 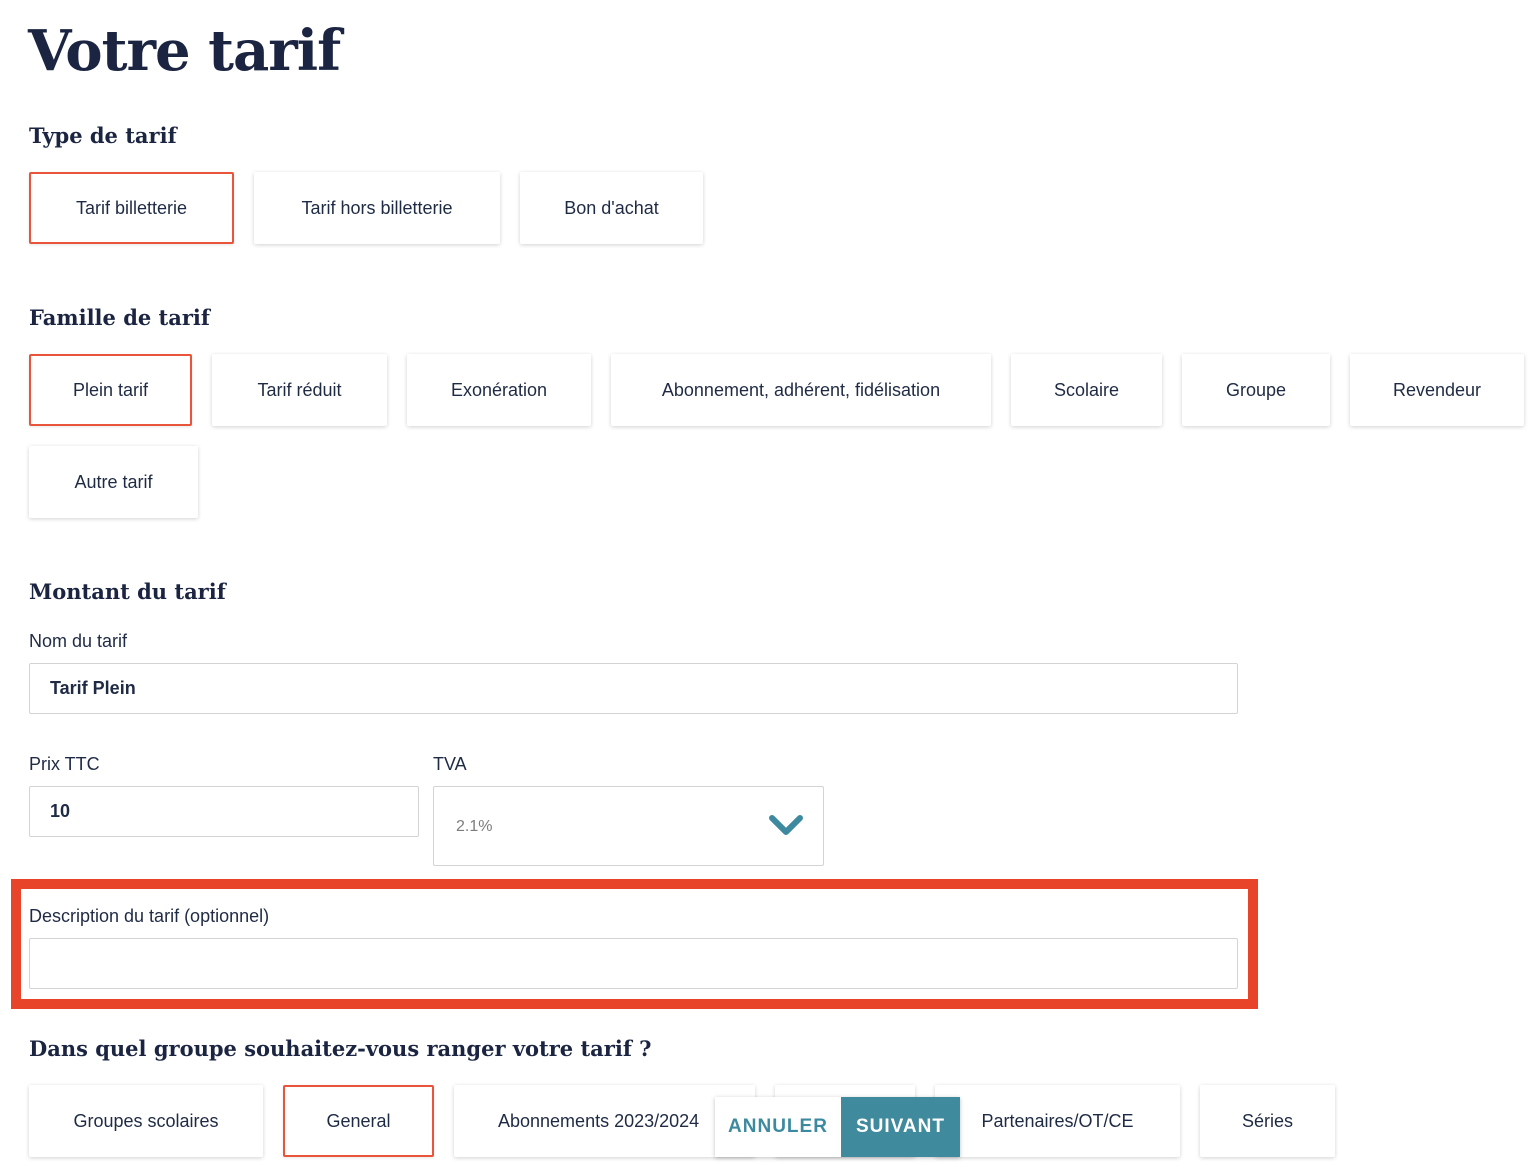 I want to click on group-option-abonnements: Abonnements 2023/2024, so click(x=604, y=1121).